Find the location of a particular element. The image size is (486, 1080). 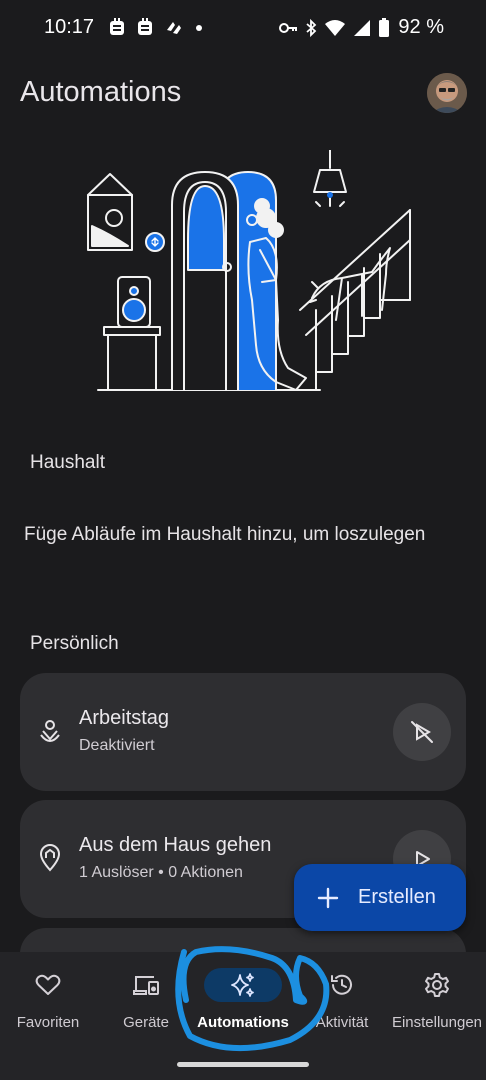

automation-card-arbeitstag: Arbeitstag Deaktiviert is located at coordinates (243, 732).